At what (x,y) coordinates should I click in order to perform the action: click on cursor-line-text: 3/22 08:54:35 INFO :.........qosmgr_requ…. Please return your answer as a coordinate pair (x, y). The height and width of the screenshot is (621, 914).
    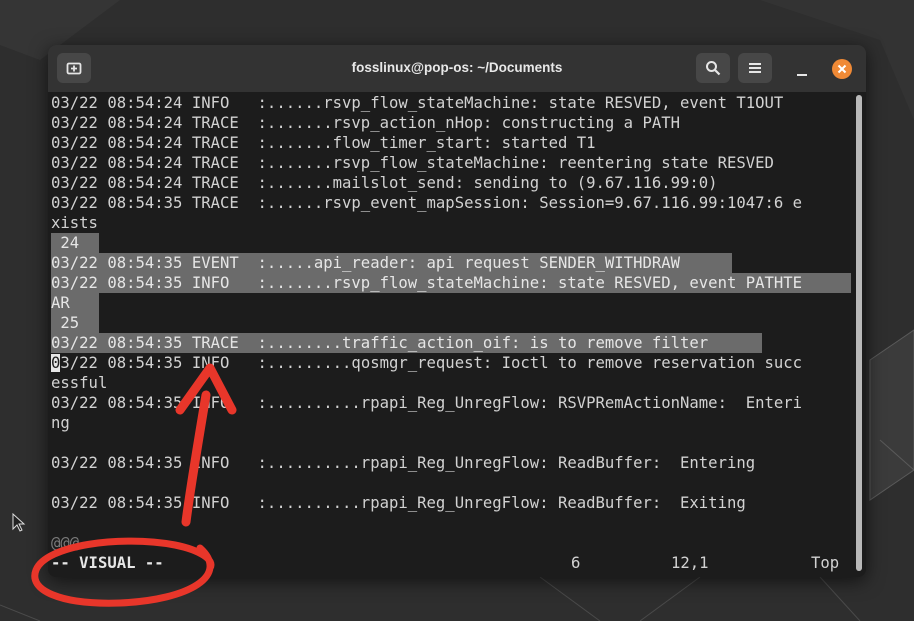
    Looking at the image, I should click on (431, 363).